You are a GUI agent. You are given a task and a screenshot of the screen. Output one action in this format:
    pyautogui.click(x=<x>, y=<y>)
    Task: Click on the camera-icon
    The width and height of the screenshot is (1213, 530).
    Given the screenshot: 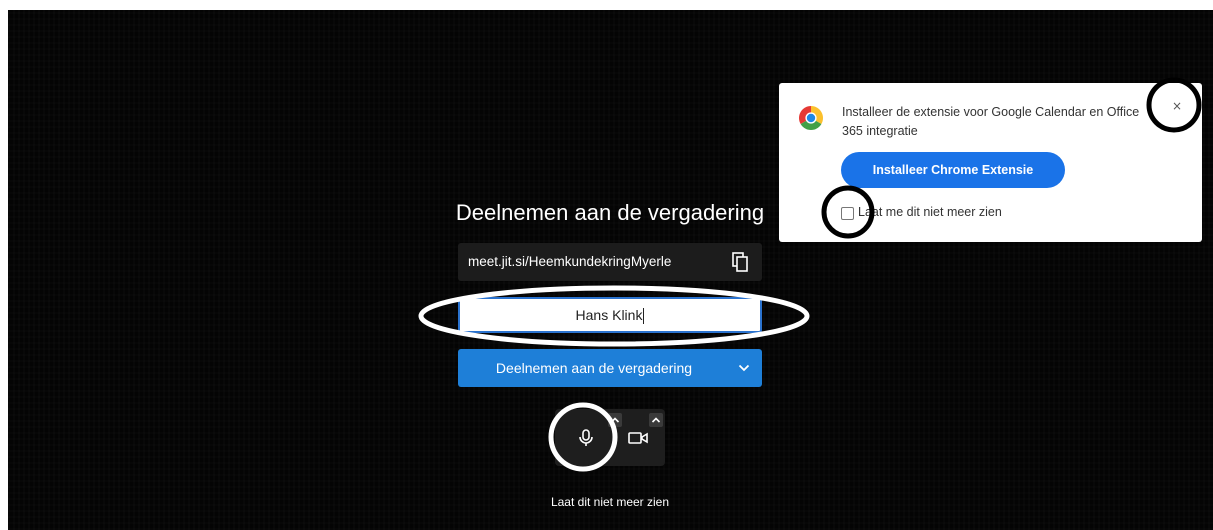 What is the action you would take?
    pyautogui.click(x=638, y=438)
    